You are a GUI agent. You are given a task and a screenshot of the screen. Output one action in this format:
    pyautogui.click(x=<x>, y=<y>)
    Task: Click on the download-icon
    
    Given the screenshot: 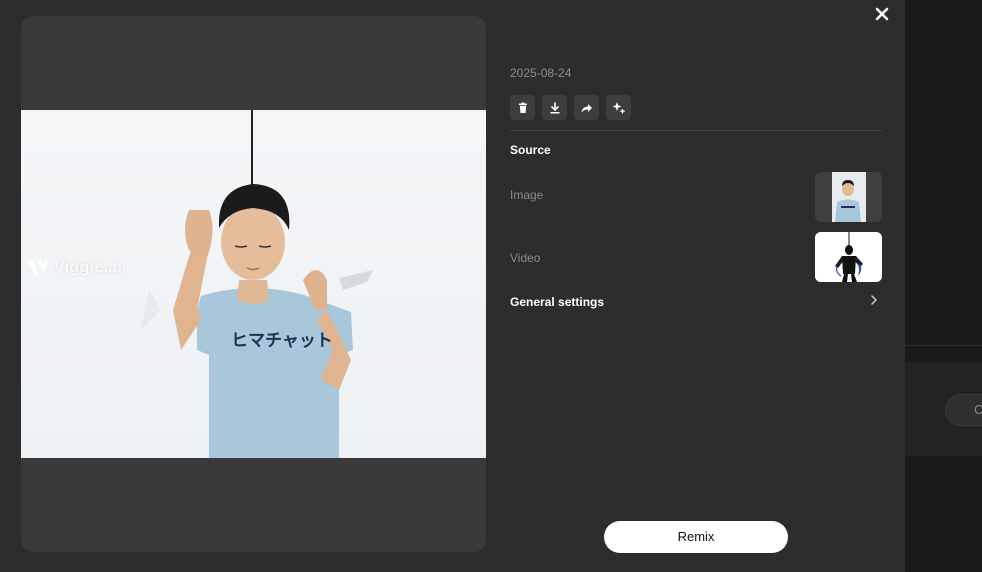 What is the action you would take?
    pyautogui.click(x=554, y=107)
    